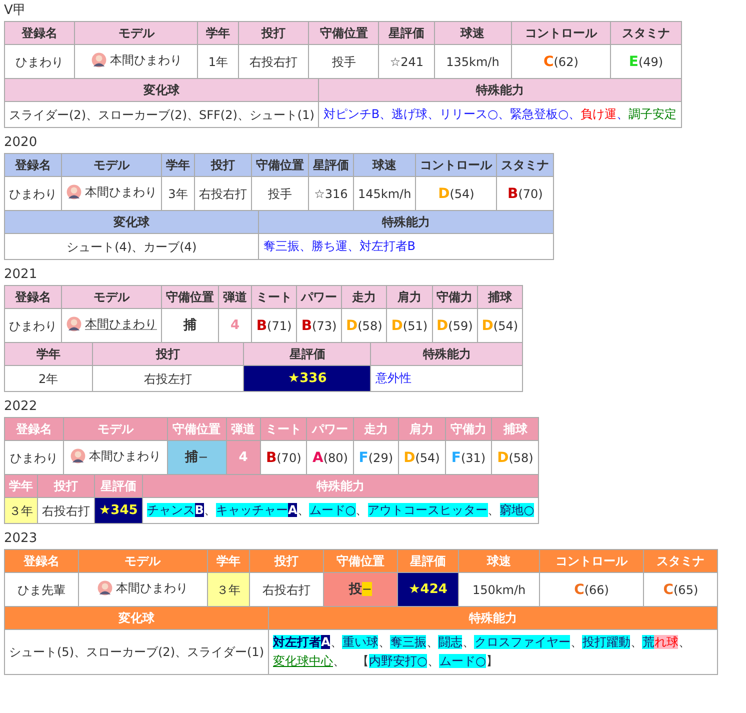  Describe the element at coordinates (196, 457) in the screenshot. I see `position-cell: 捕−` at that location.